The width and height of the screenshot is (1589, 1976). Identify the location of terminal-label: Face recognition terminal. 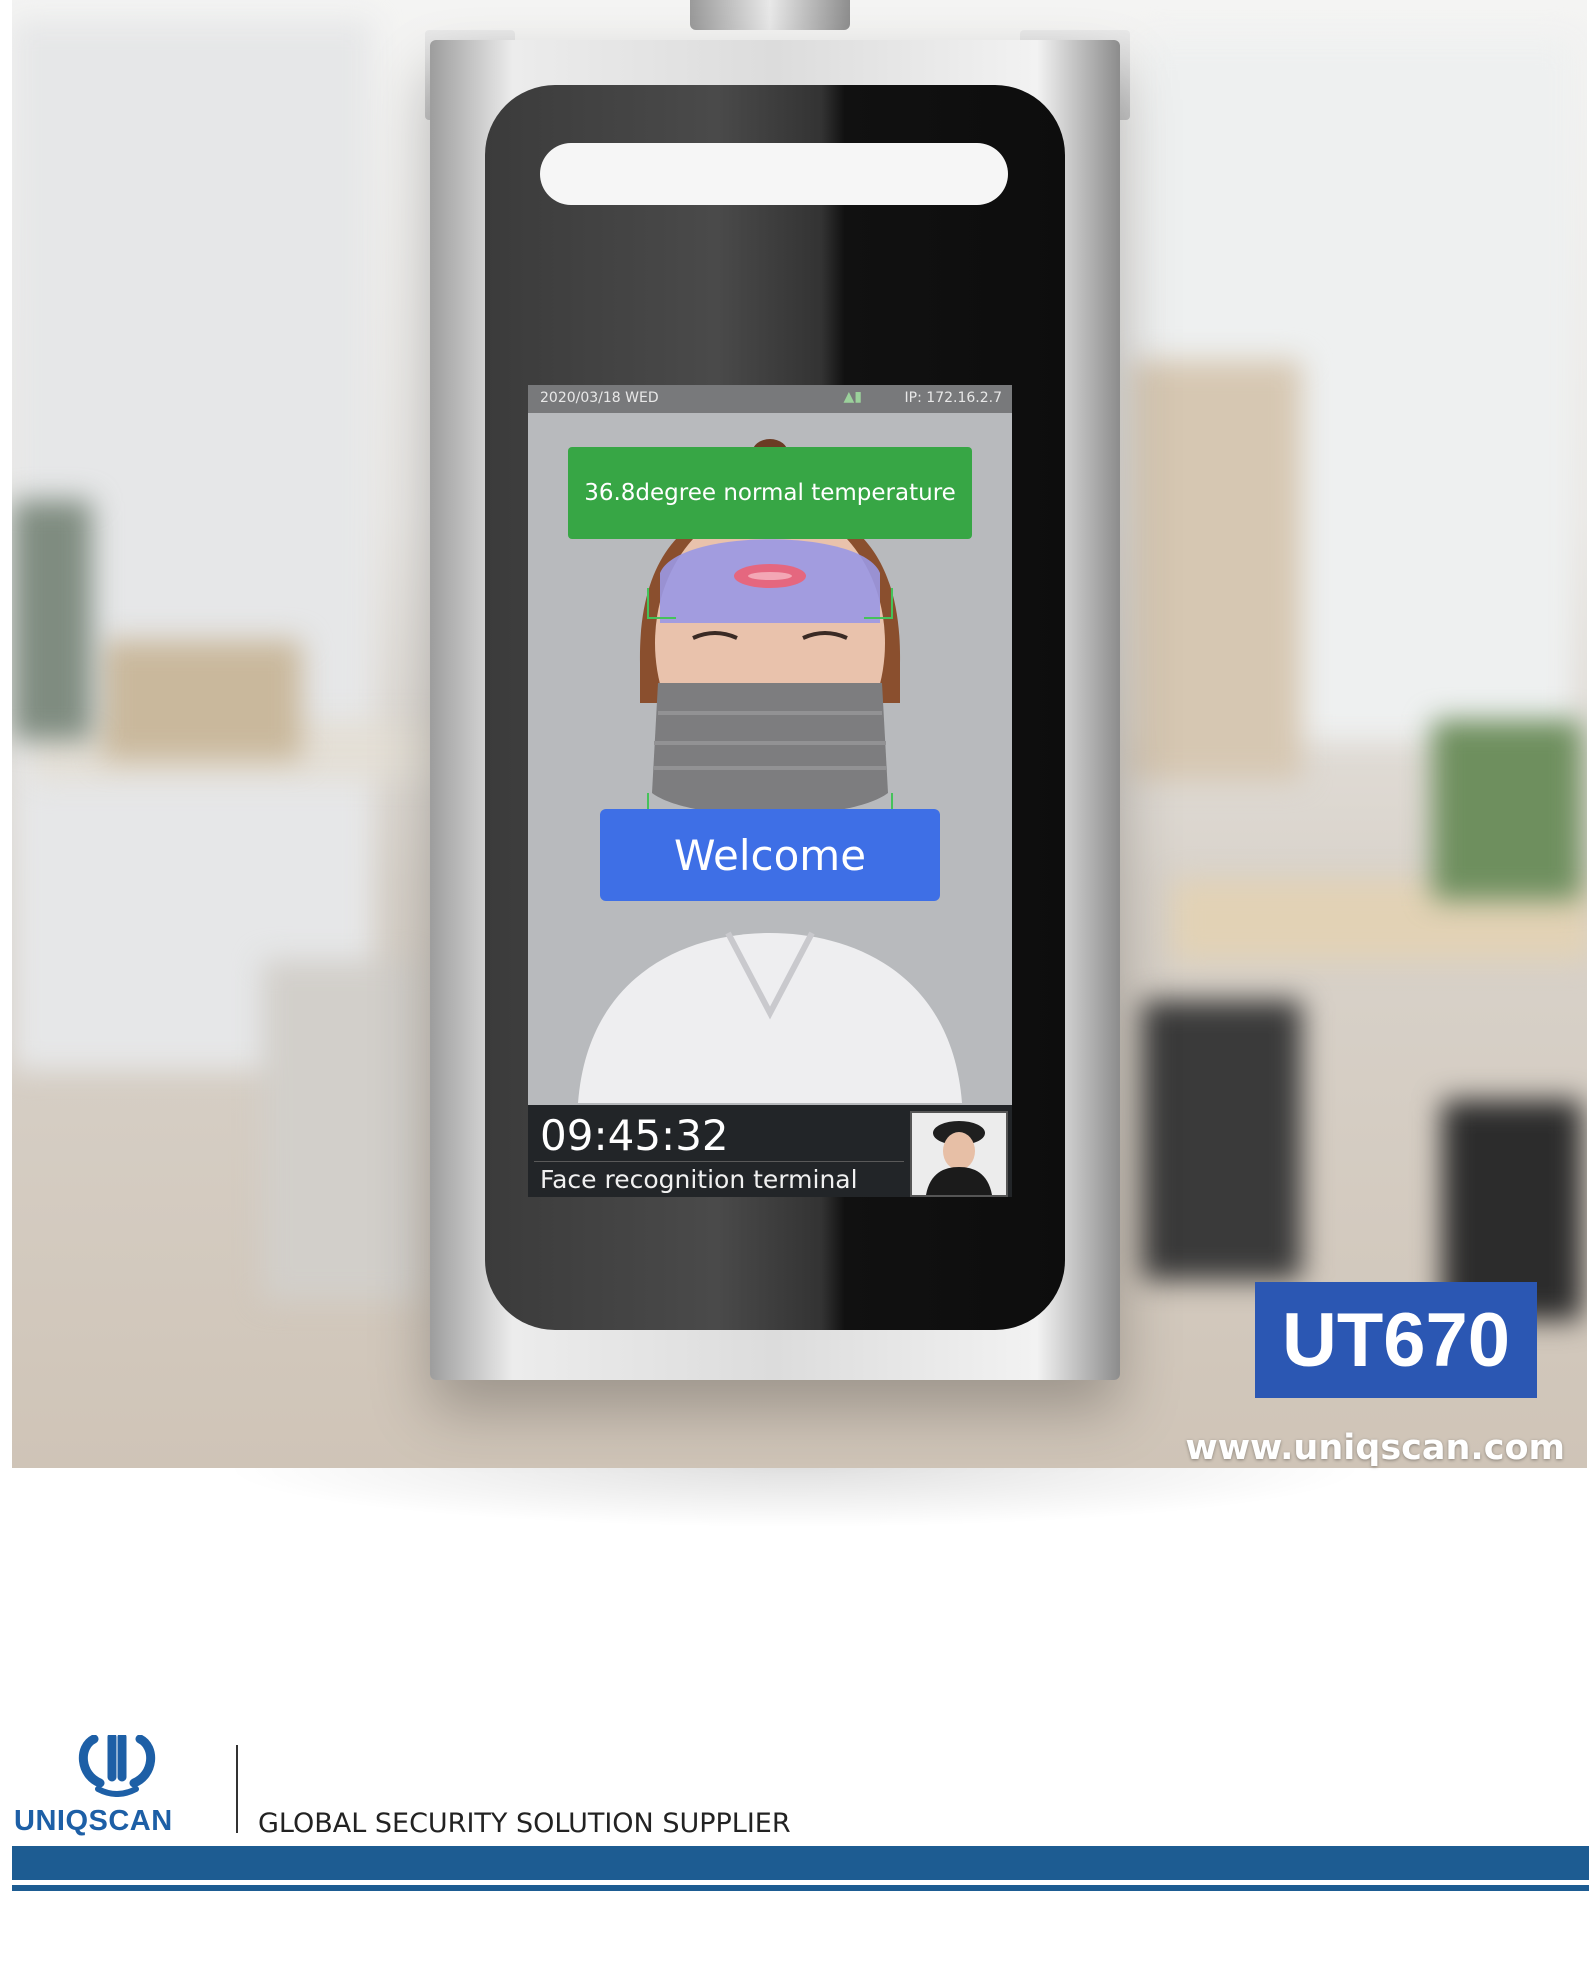
(699, 1179).